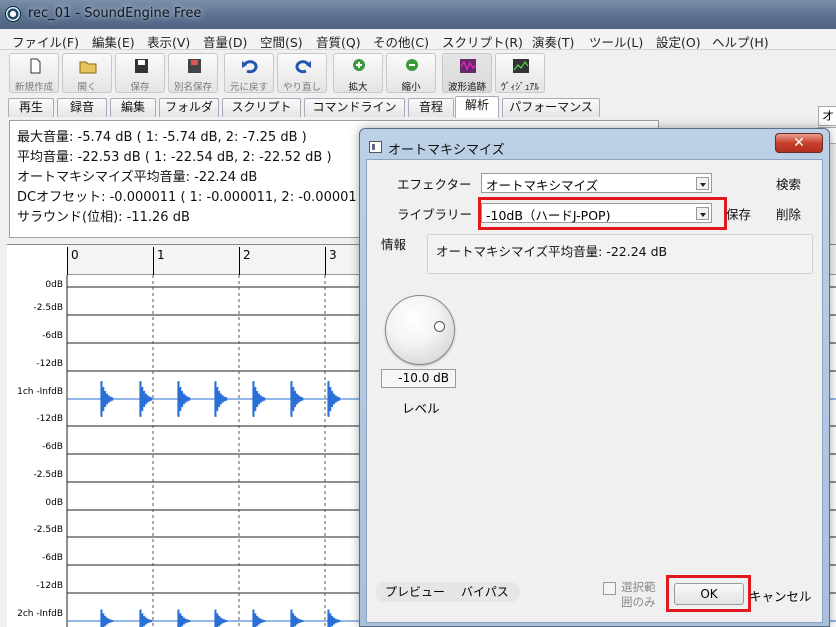  I want to click on zoom-out-icon, so click(412, 65).